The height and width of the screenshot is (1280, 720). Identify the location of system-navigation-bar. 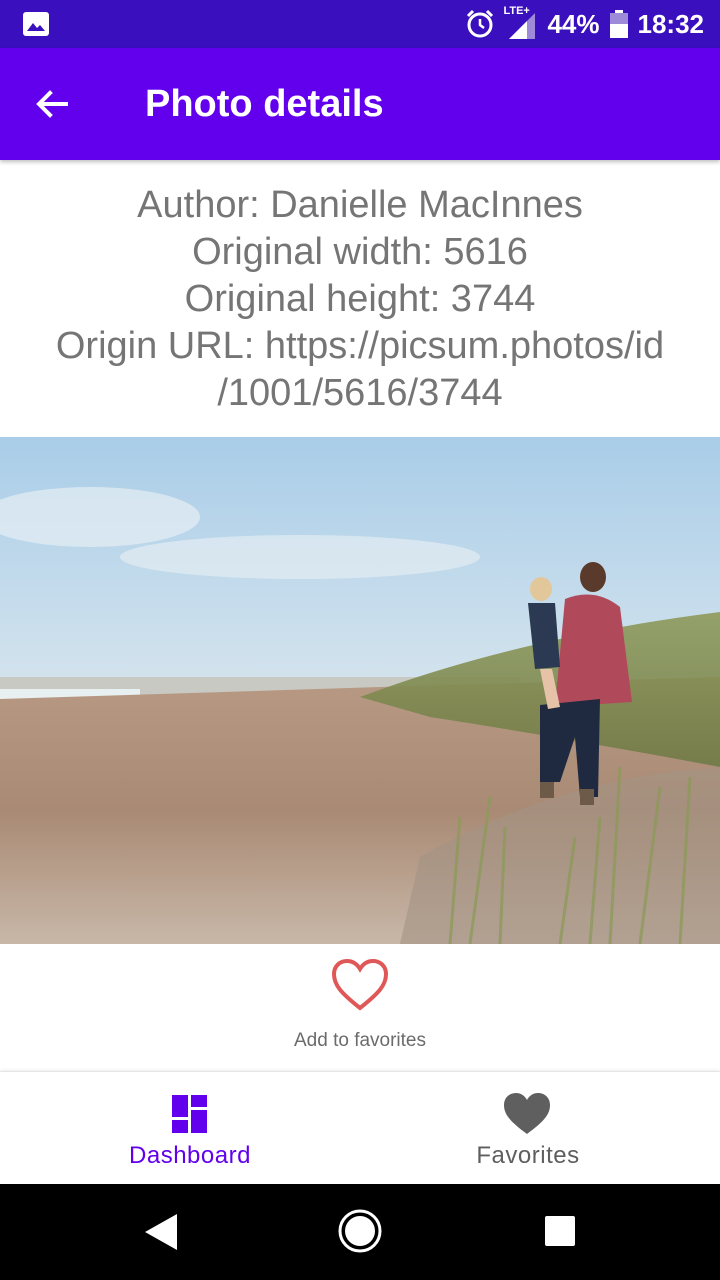
(360, 1232).